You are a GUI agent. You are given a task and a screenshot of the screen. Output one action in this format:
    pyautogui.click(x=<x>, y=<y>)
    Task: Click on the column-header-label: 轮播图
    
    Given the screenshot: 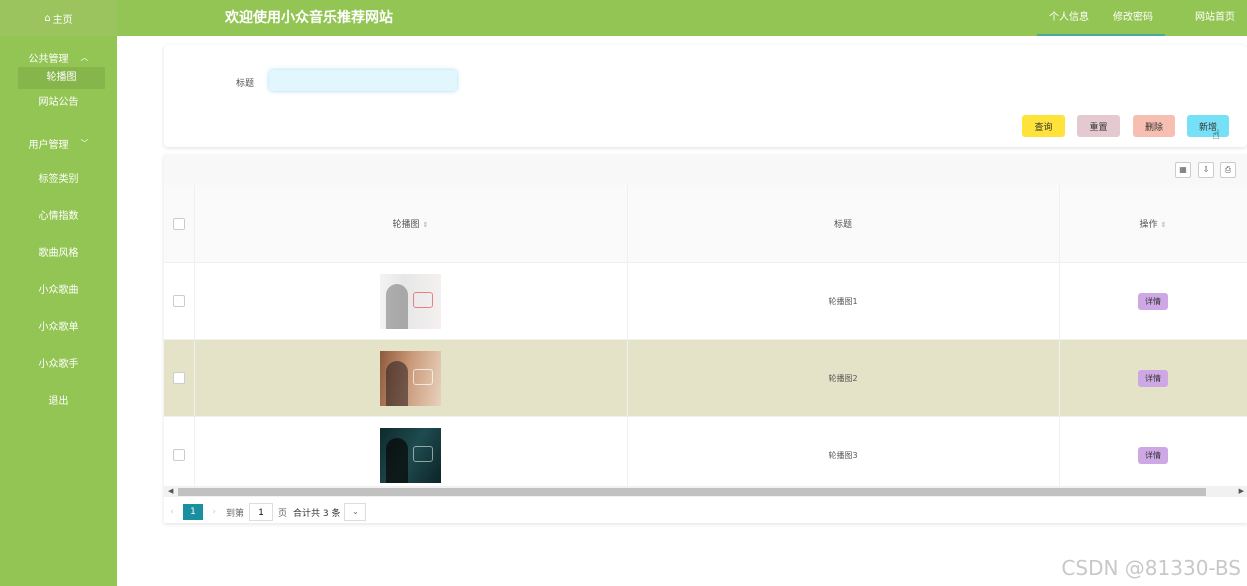 What is the action you would take?
    pyautogui.click(x=406, y=225)
    